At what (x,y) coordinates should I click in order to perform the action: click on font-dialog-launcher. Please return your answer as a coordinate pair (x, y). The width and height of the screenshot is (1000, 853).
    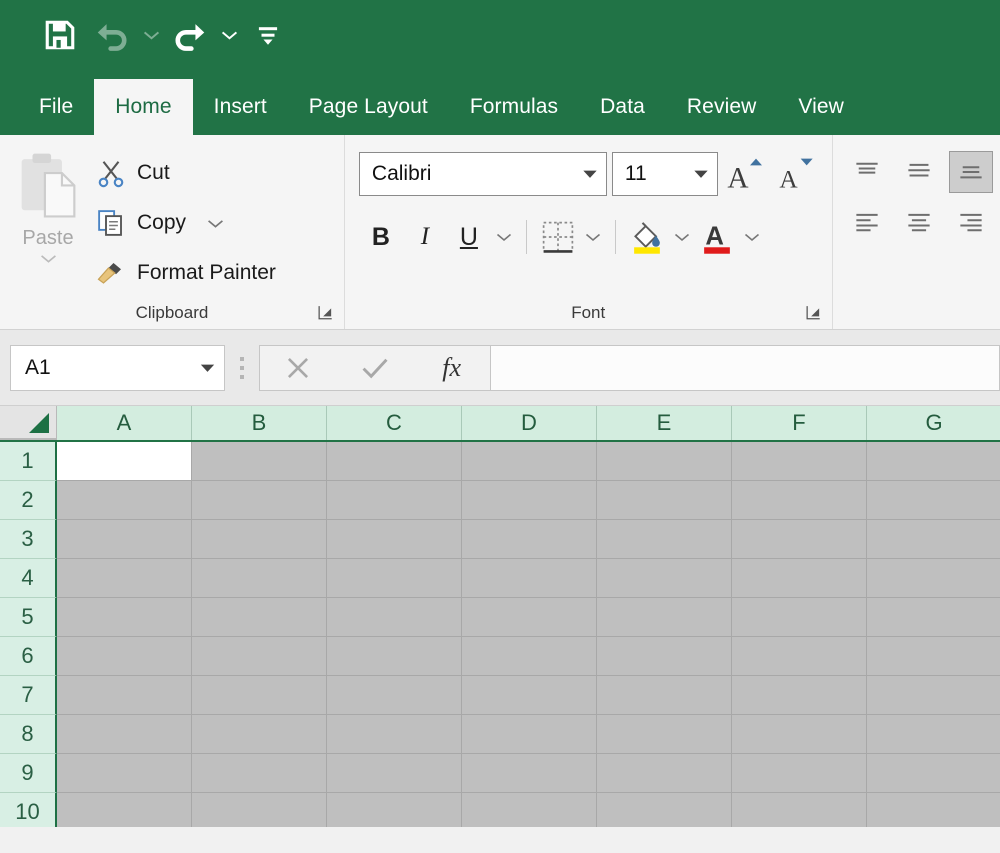
    Looking at the image, I should click on (814, 313).